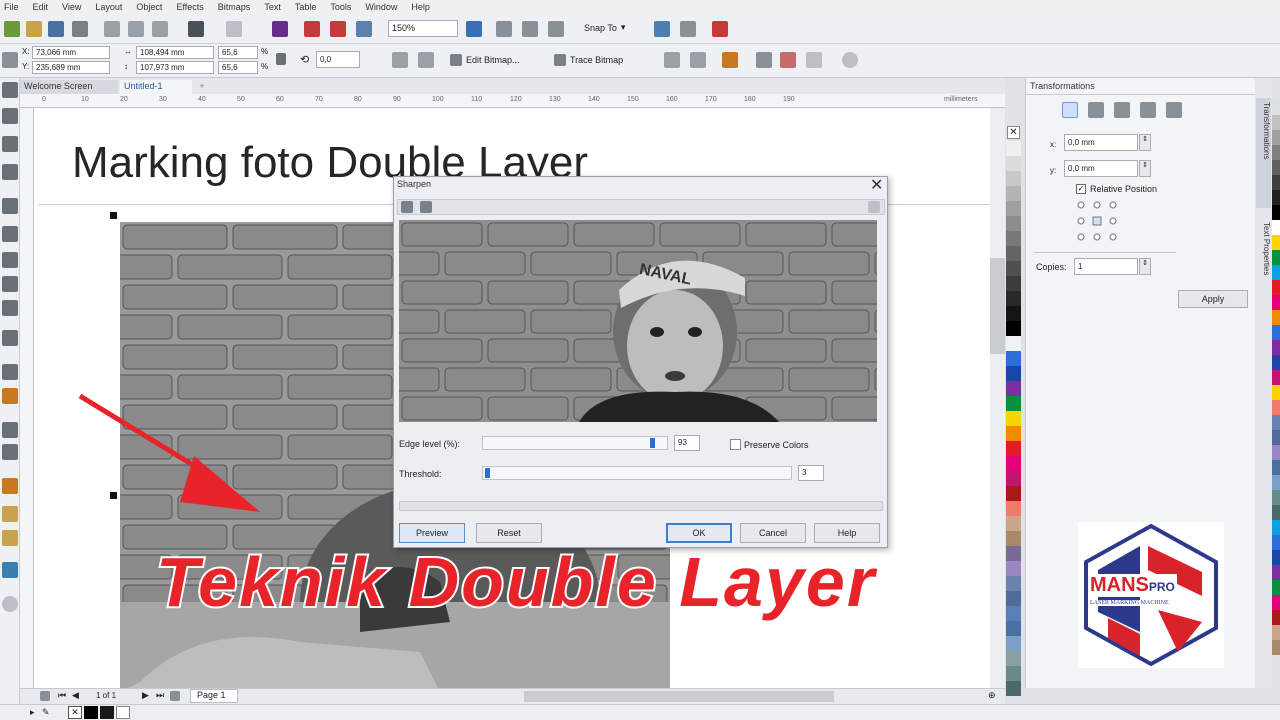 This screenshot has width=1280, height=720. Describe the element at coordinates (41, 7) in the screenshot. I see `menu-edit: Edit` at that location.